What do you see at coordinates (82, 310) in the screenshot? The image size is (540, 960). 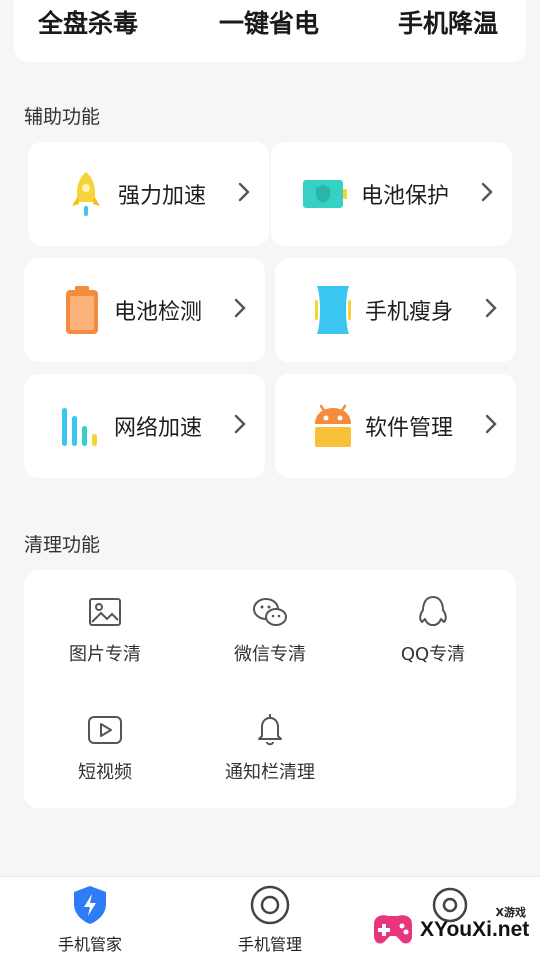 I see `battery-icon` at bounding box center [82, 310].